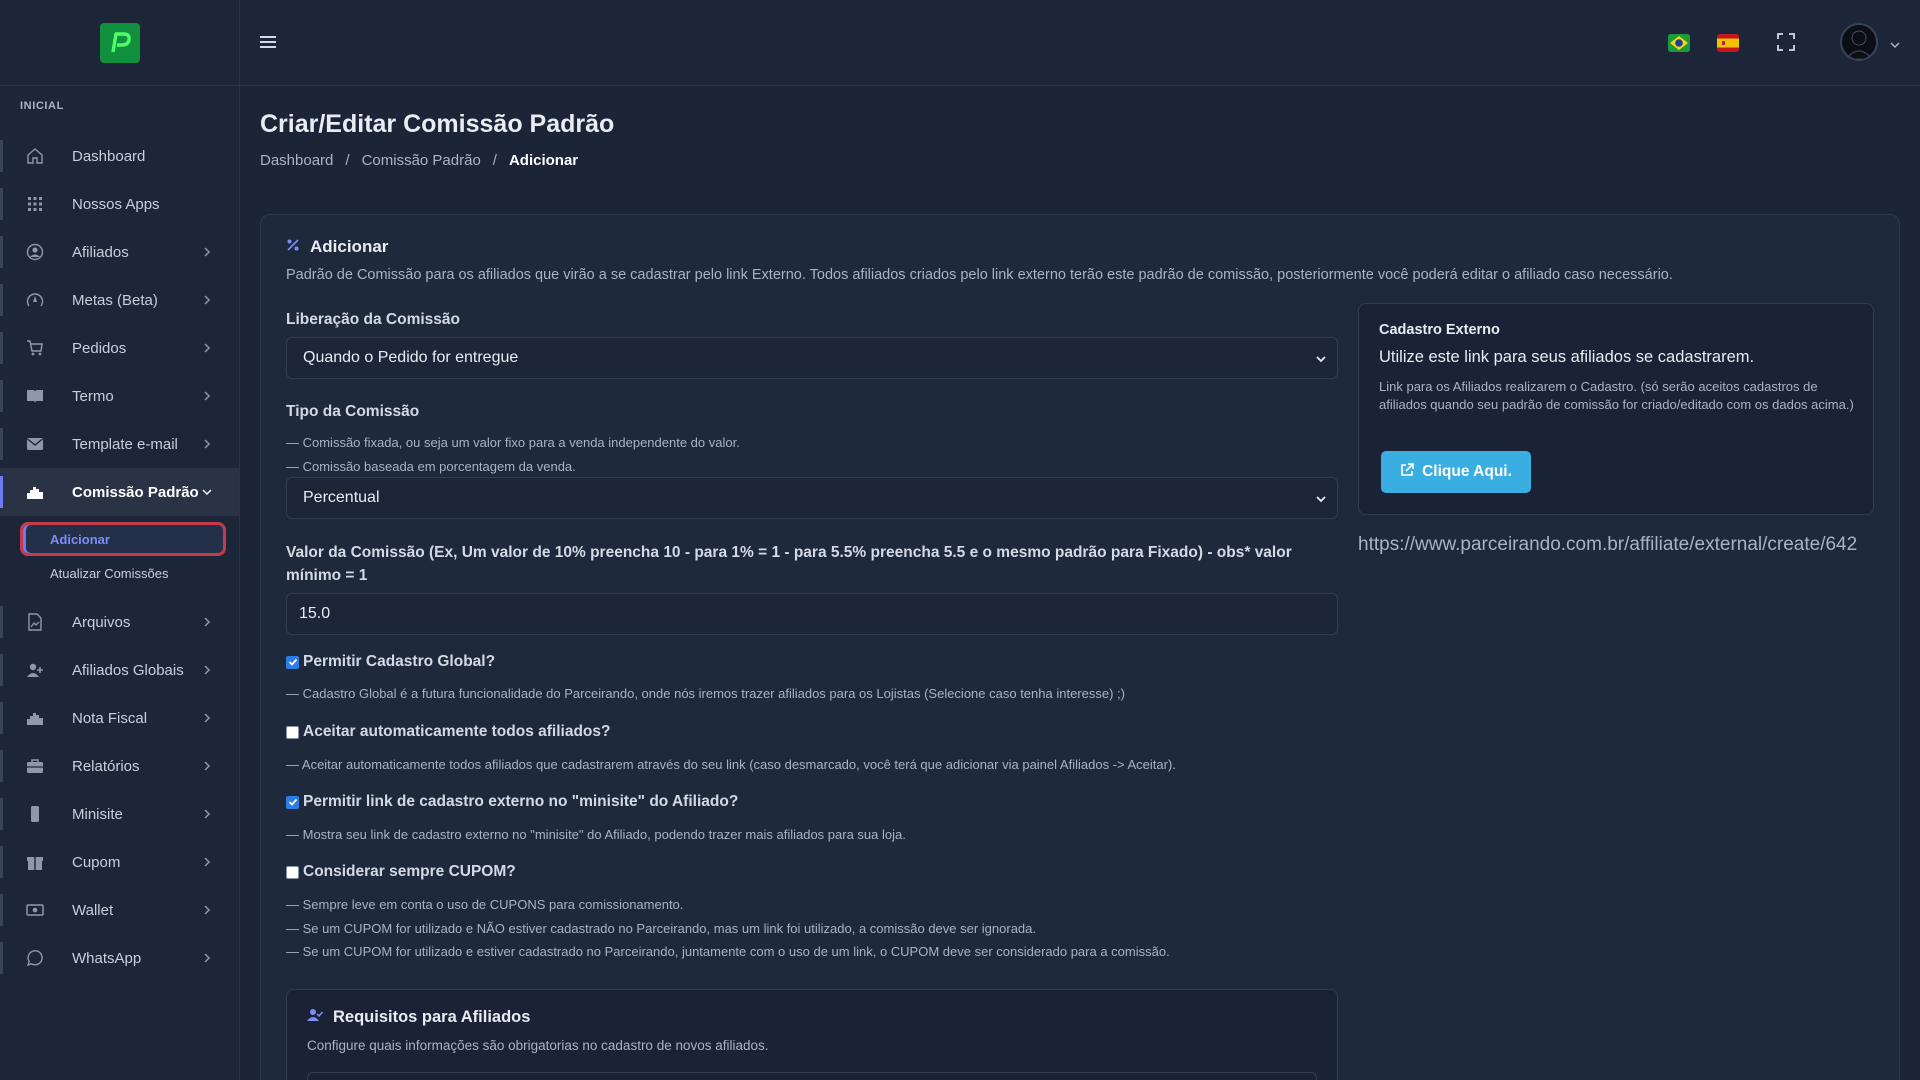 The image size is (1920, 1080). Describe the element at coordinates (292, 732) in the screenshot. I see `aceitar-automaticamente-checkbox` at that location.